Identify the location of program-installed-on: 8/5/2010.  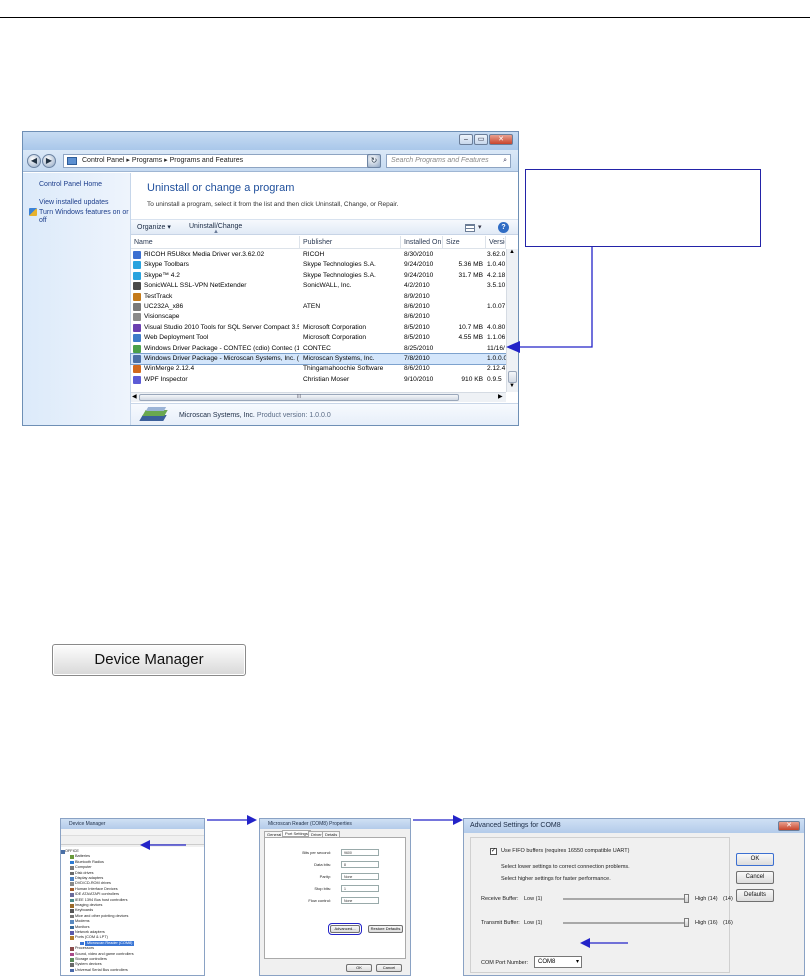
(417, 338).